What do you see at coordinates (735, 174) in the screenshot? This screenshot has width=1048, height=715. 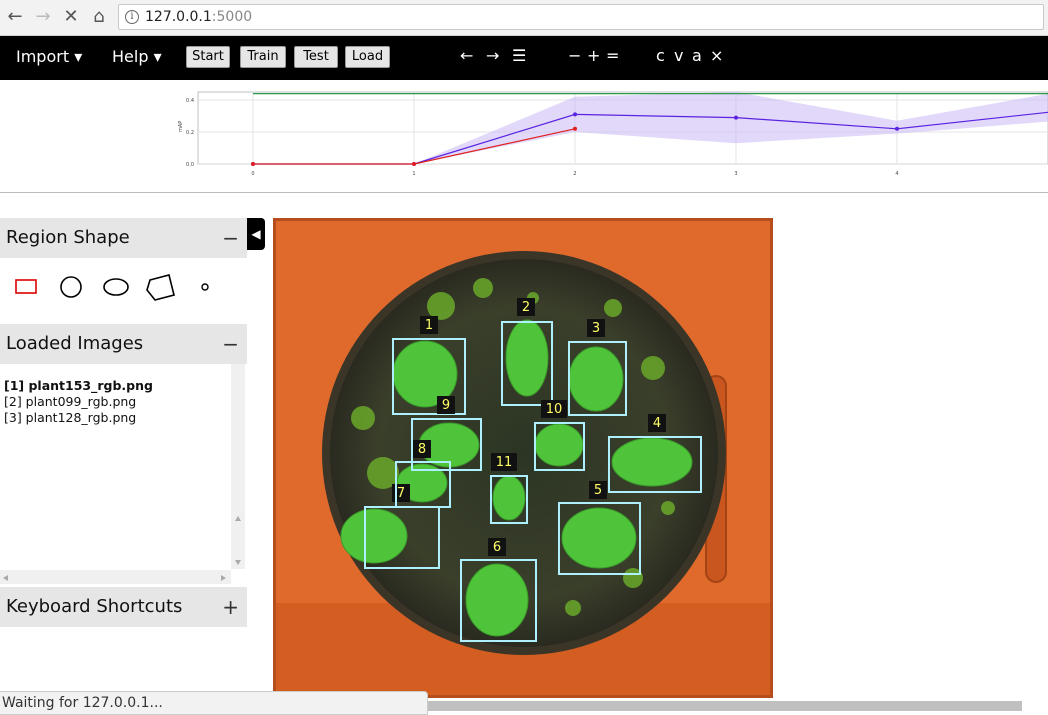 I see `x-tick-label: 3` at bounding box center [735, 174].